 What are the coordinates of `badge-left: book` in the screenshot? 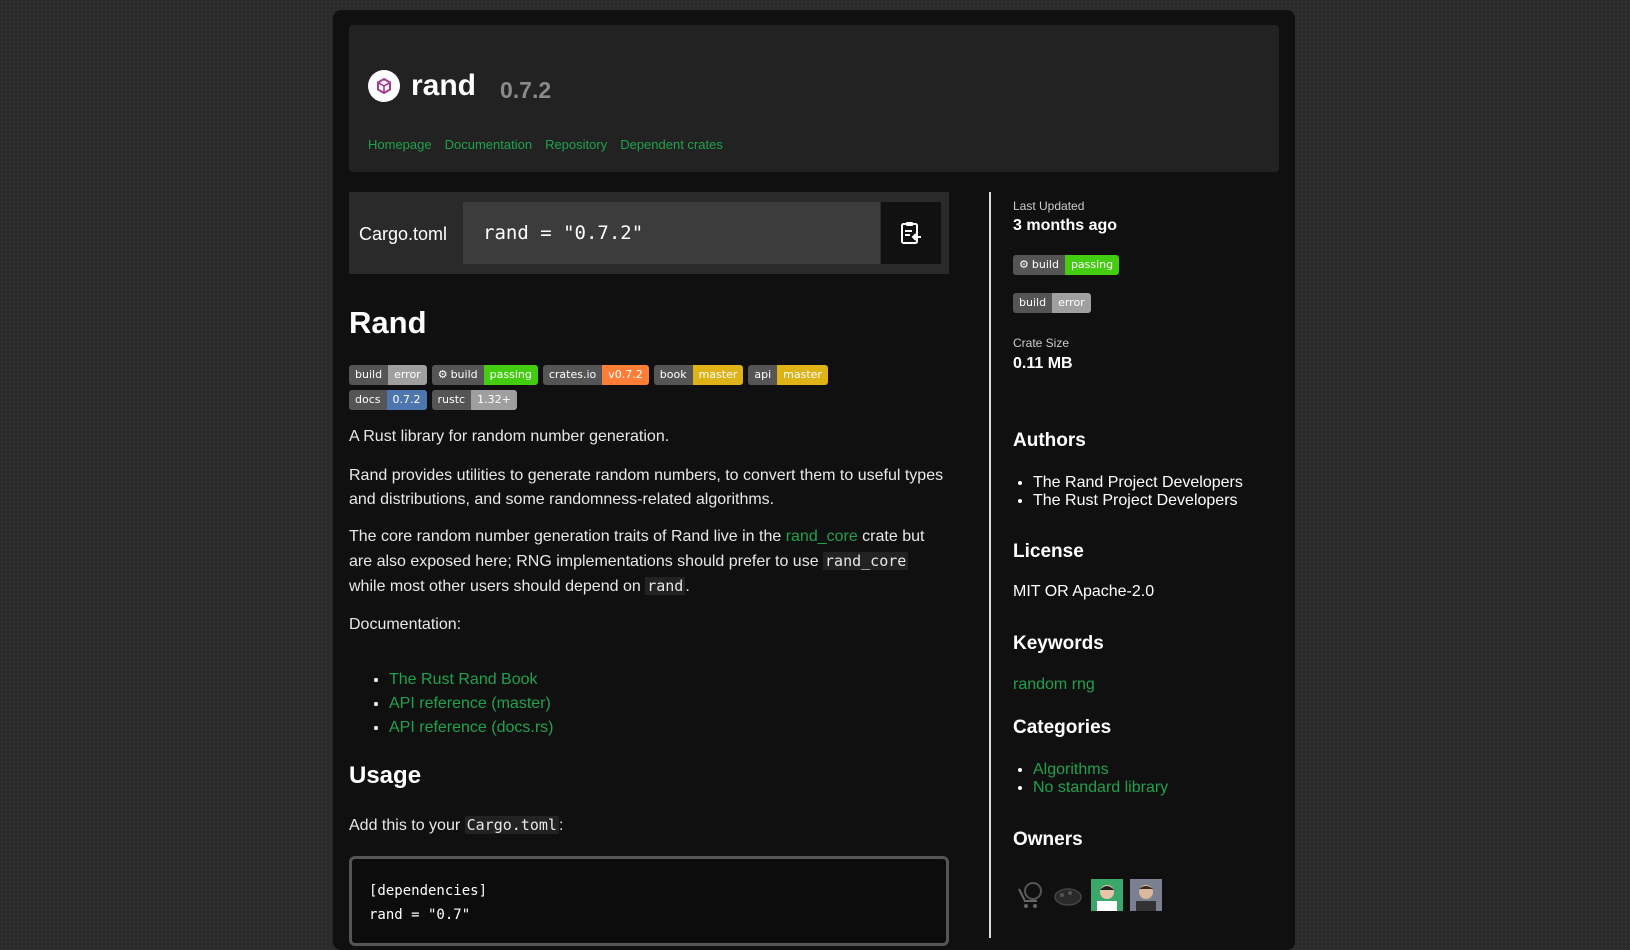 It's located at (673, 375).